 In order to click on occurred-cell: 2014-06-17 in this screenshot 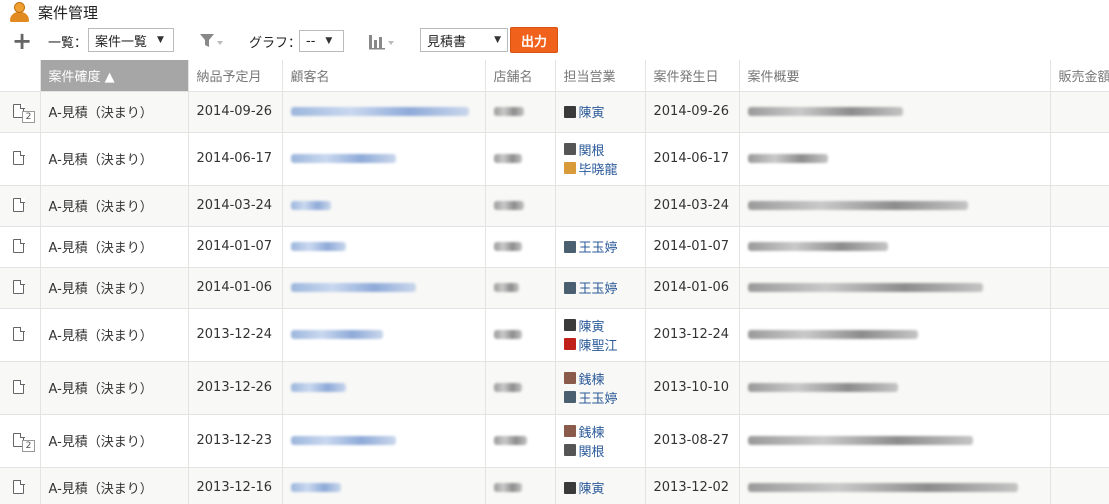, I will do `click(692, 159)`.